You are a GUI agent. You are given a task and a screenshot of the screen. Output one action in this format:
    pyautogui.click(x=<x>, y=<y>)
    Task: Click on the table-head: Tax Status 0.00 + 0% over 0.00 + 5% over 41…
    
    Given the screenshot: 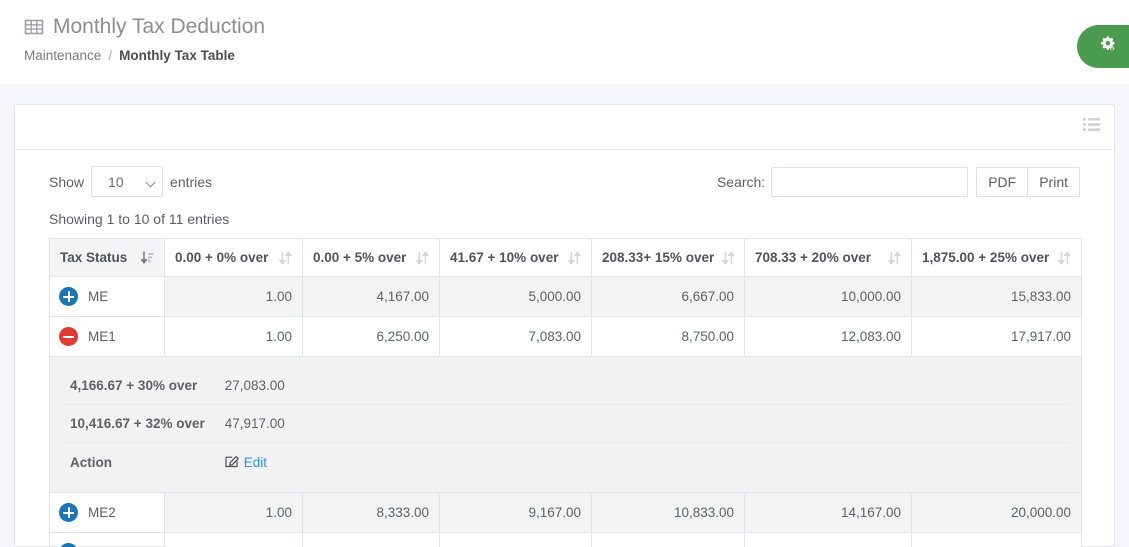 What is the action you would take?
    pyautogui.click(x=565, y=257)
    